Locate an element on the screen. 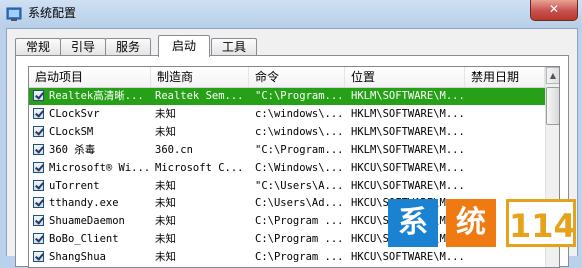 The width and height of the screenshot is (582, 268). cell-maker: 360.cn is located at coordinates (174, 149).